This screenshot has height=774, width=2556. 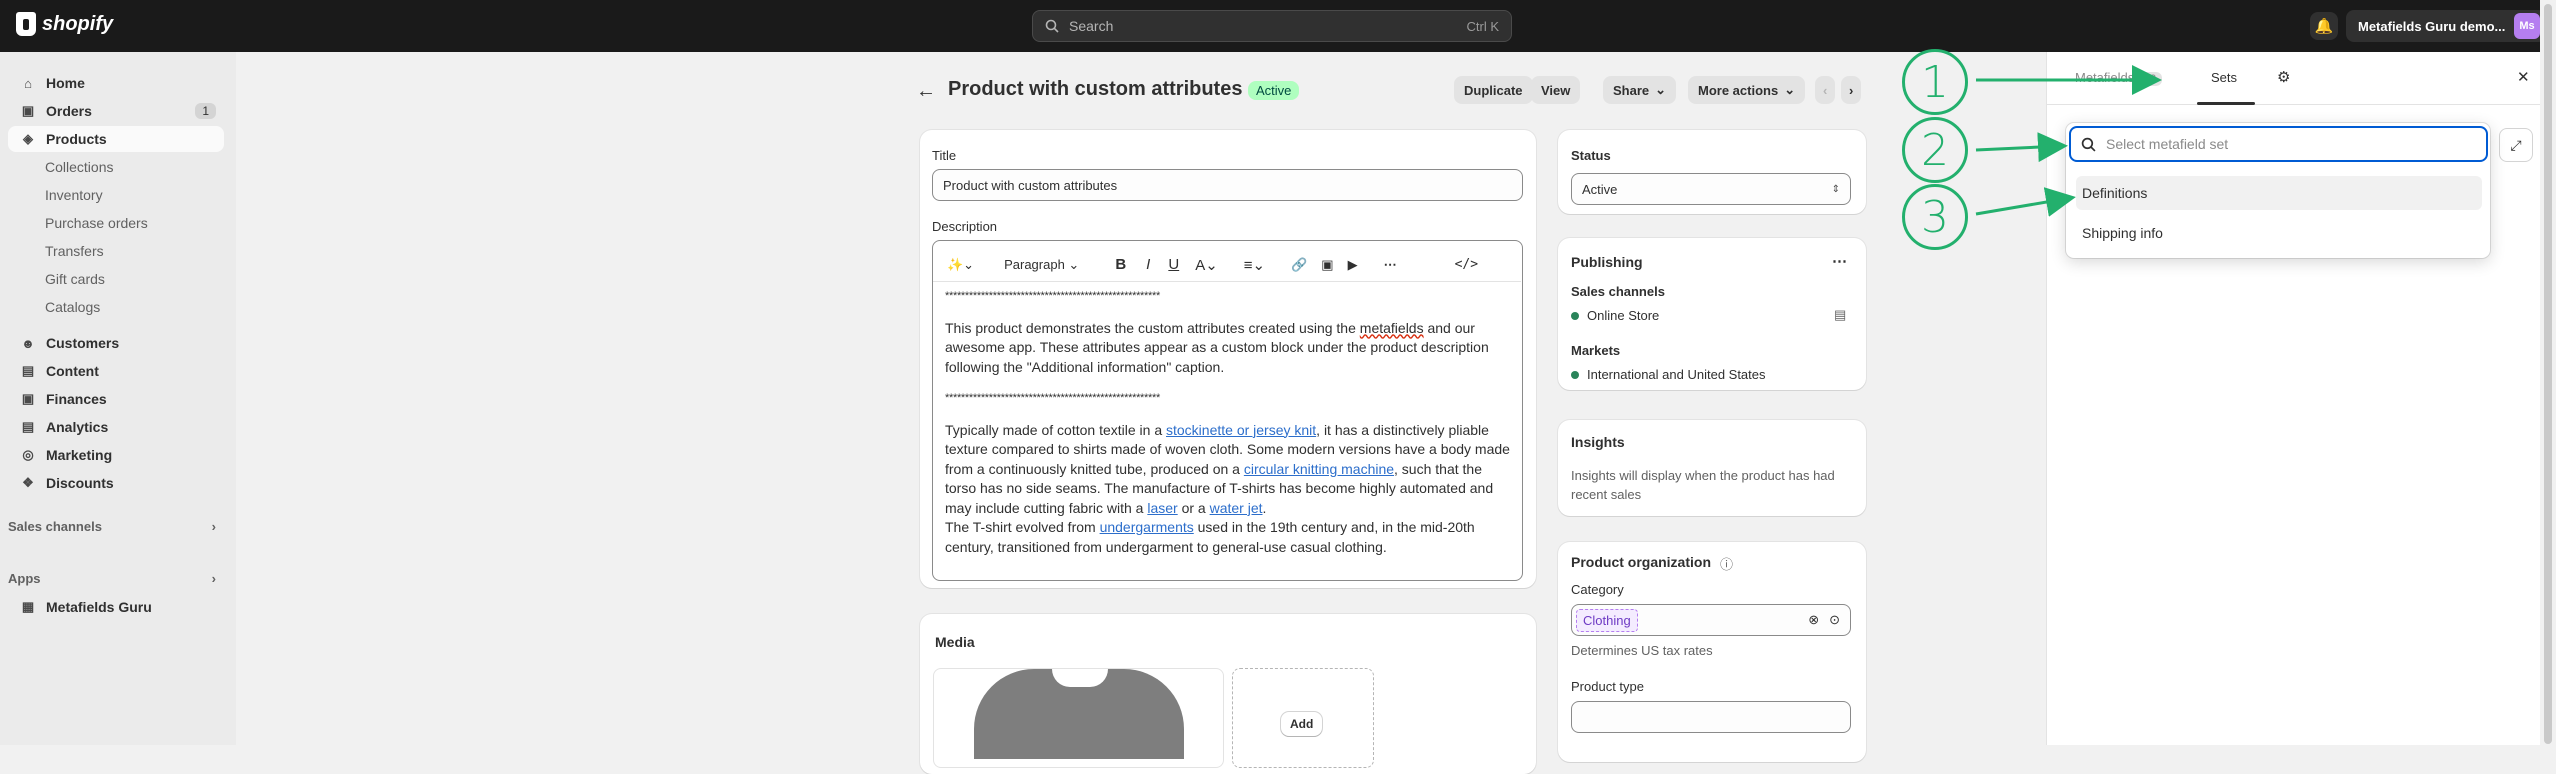 What do you see at coordinates (1726, 563) in the screenshot?
I see `info-icon: ⓘ` at bounding box center [1726, 563].